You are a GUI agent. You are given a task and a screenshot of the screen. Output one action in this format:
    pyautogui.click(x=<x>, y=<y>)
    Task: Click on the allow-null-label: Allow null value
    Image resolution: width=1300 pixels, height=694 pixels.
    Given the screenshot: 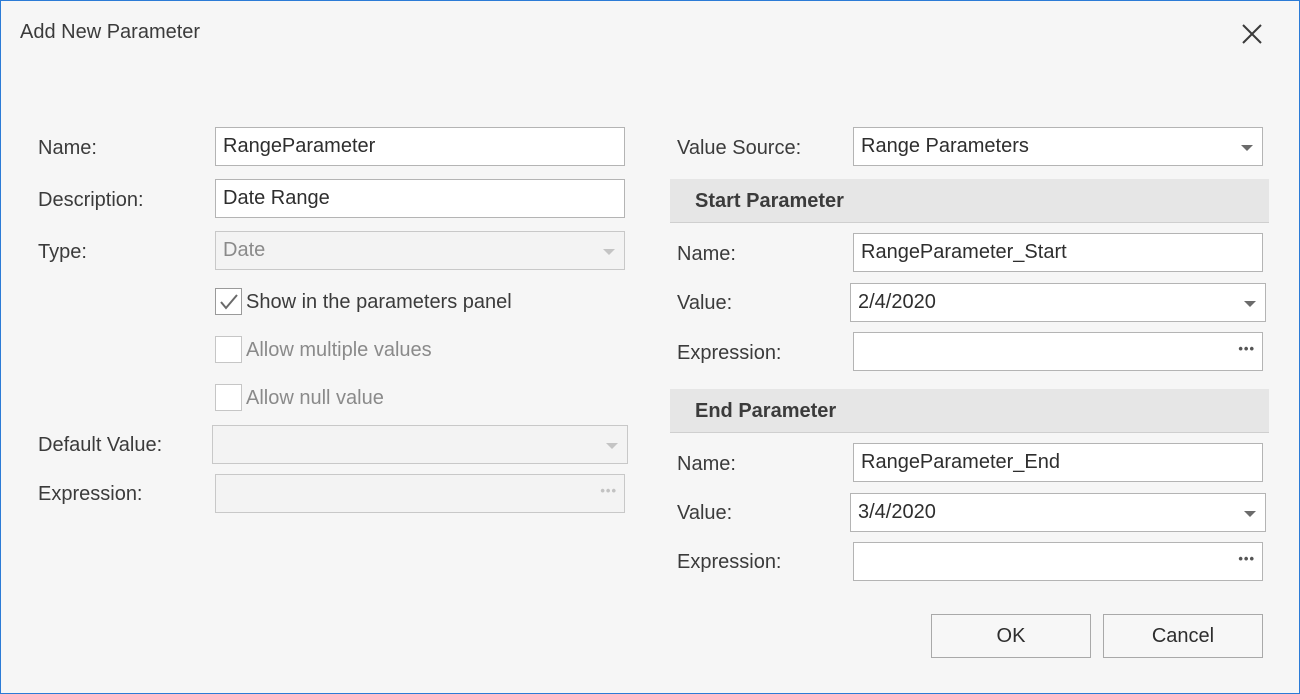 What is the action you would take?
    pyautogui.click(x=315, y=398)
    